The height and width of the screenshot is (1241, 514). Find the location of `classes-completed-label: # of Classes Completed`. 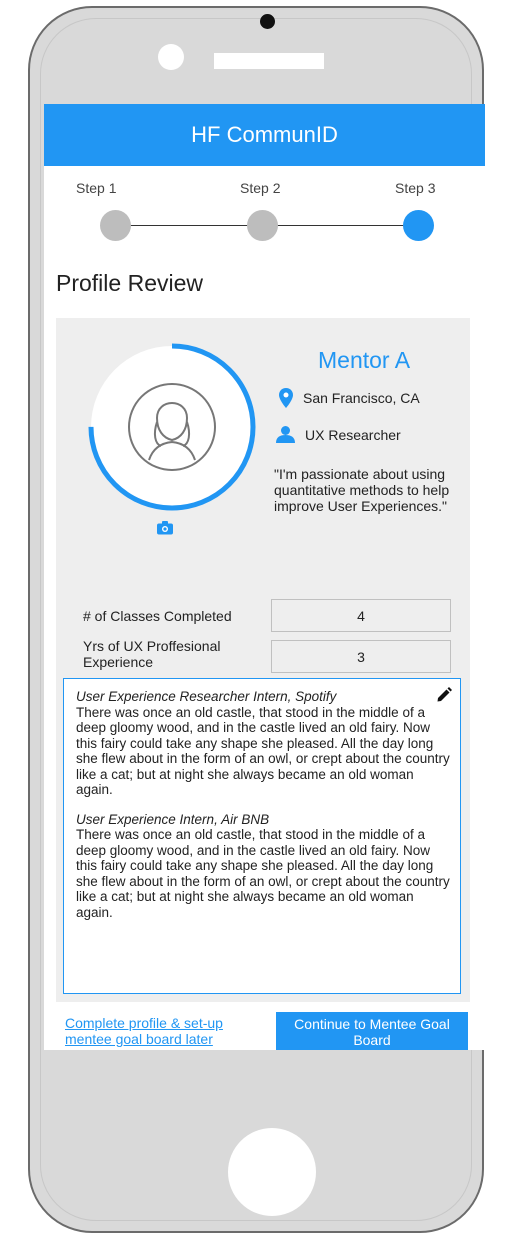

classes-completed-label: # of Classes Completed is located at coordinates (157, 616).